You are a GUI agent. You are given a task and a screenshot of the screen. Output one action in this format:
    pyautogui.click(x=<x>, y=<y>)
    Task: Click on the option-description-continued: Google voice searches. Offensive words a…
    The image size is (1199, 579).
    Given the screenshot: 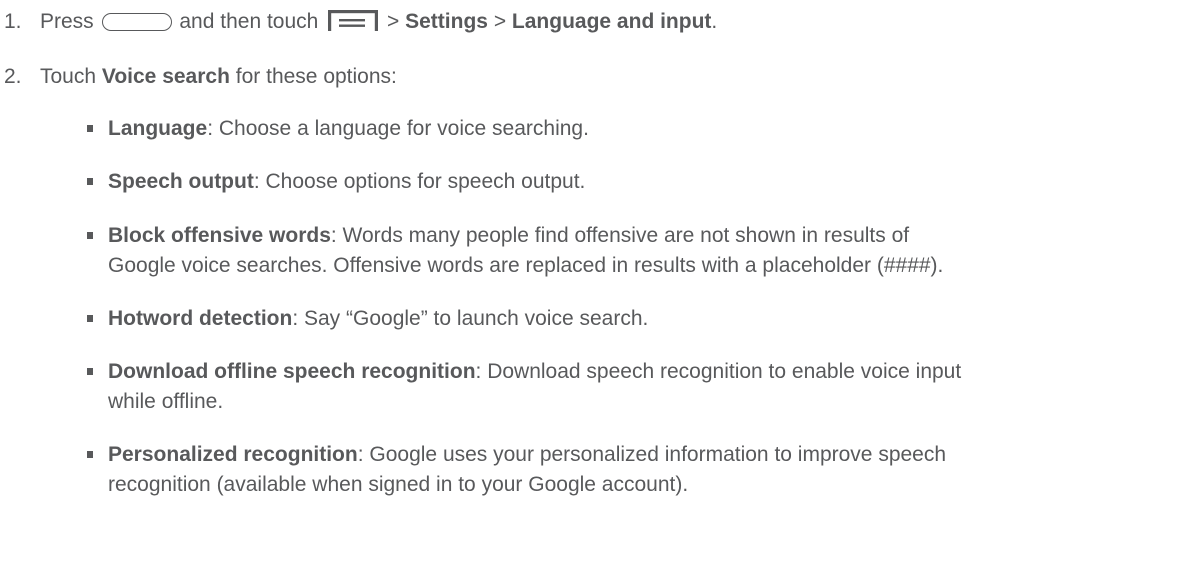 What is the action you would take?
    pyautogui.click(x=526, y=265)
    